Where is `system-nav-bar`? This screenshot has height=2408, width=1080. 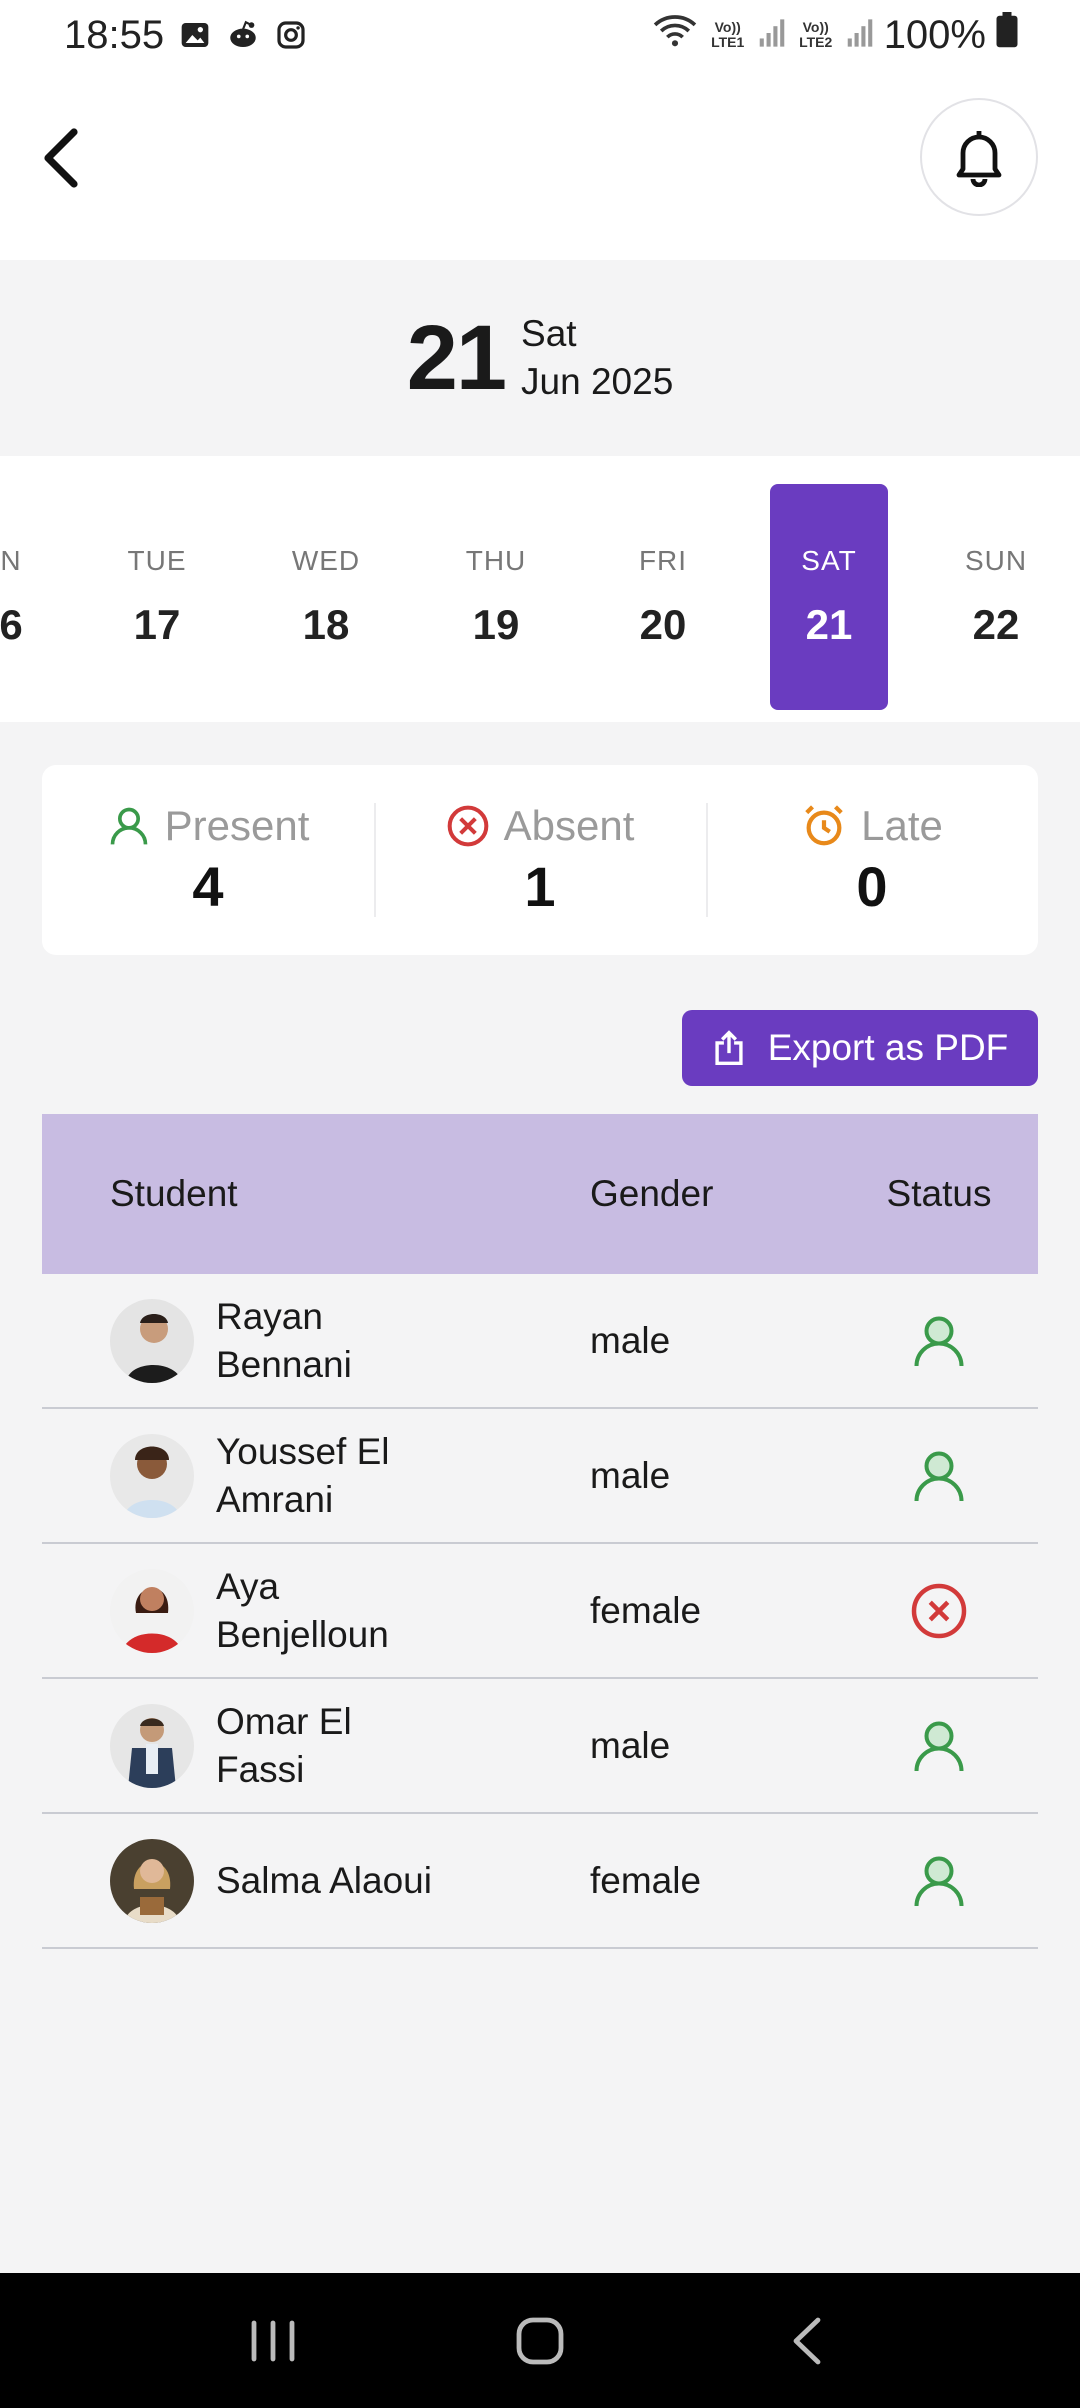 system-nav-bar is located at coordinates (540, 2340).